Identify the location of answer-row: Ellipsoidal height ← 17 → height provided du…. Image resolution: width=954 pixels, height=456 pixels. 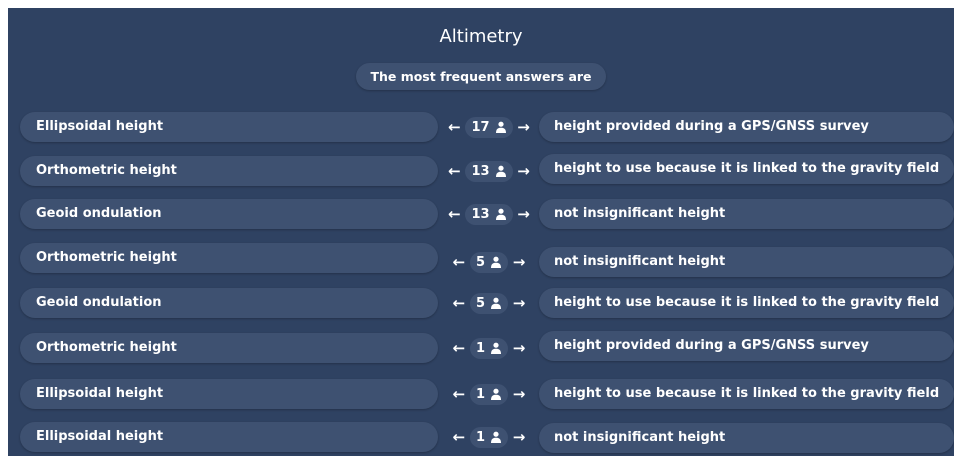
(481, 129).